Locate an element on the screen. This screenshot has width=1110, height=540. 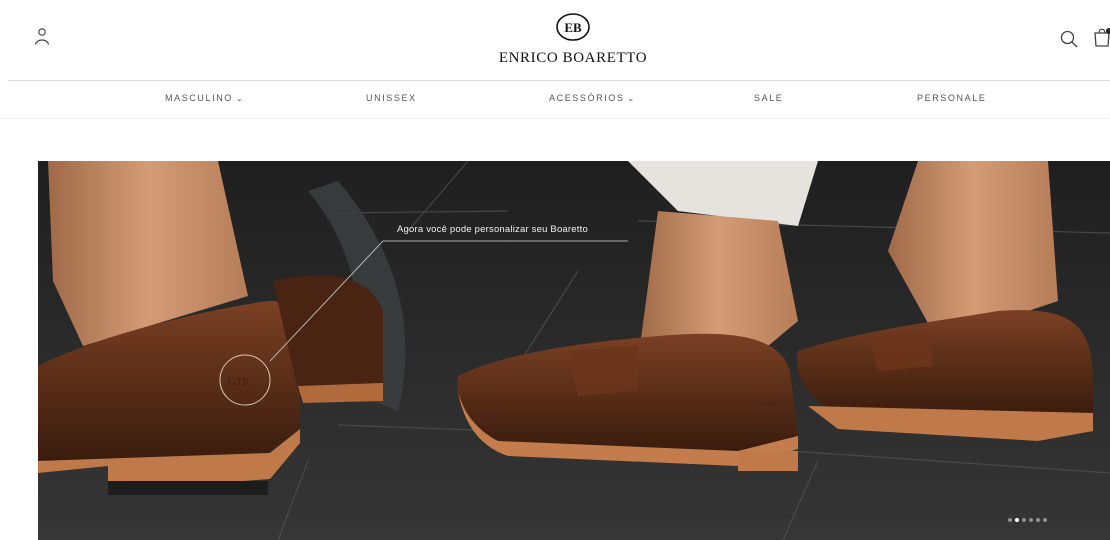
shopping-bag-icon is located at coordinates (1102, 37).